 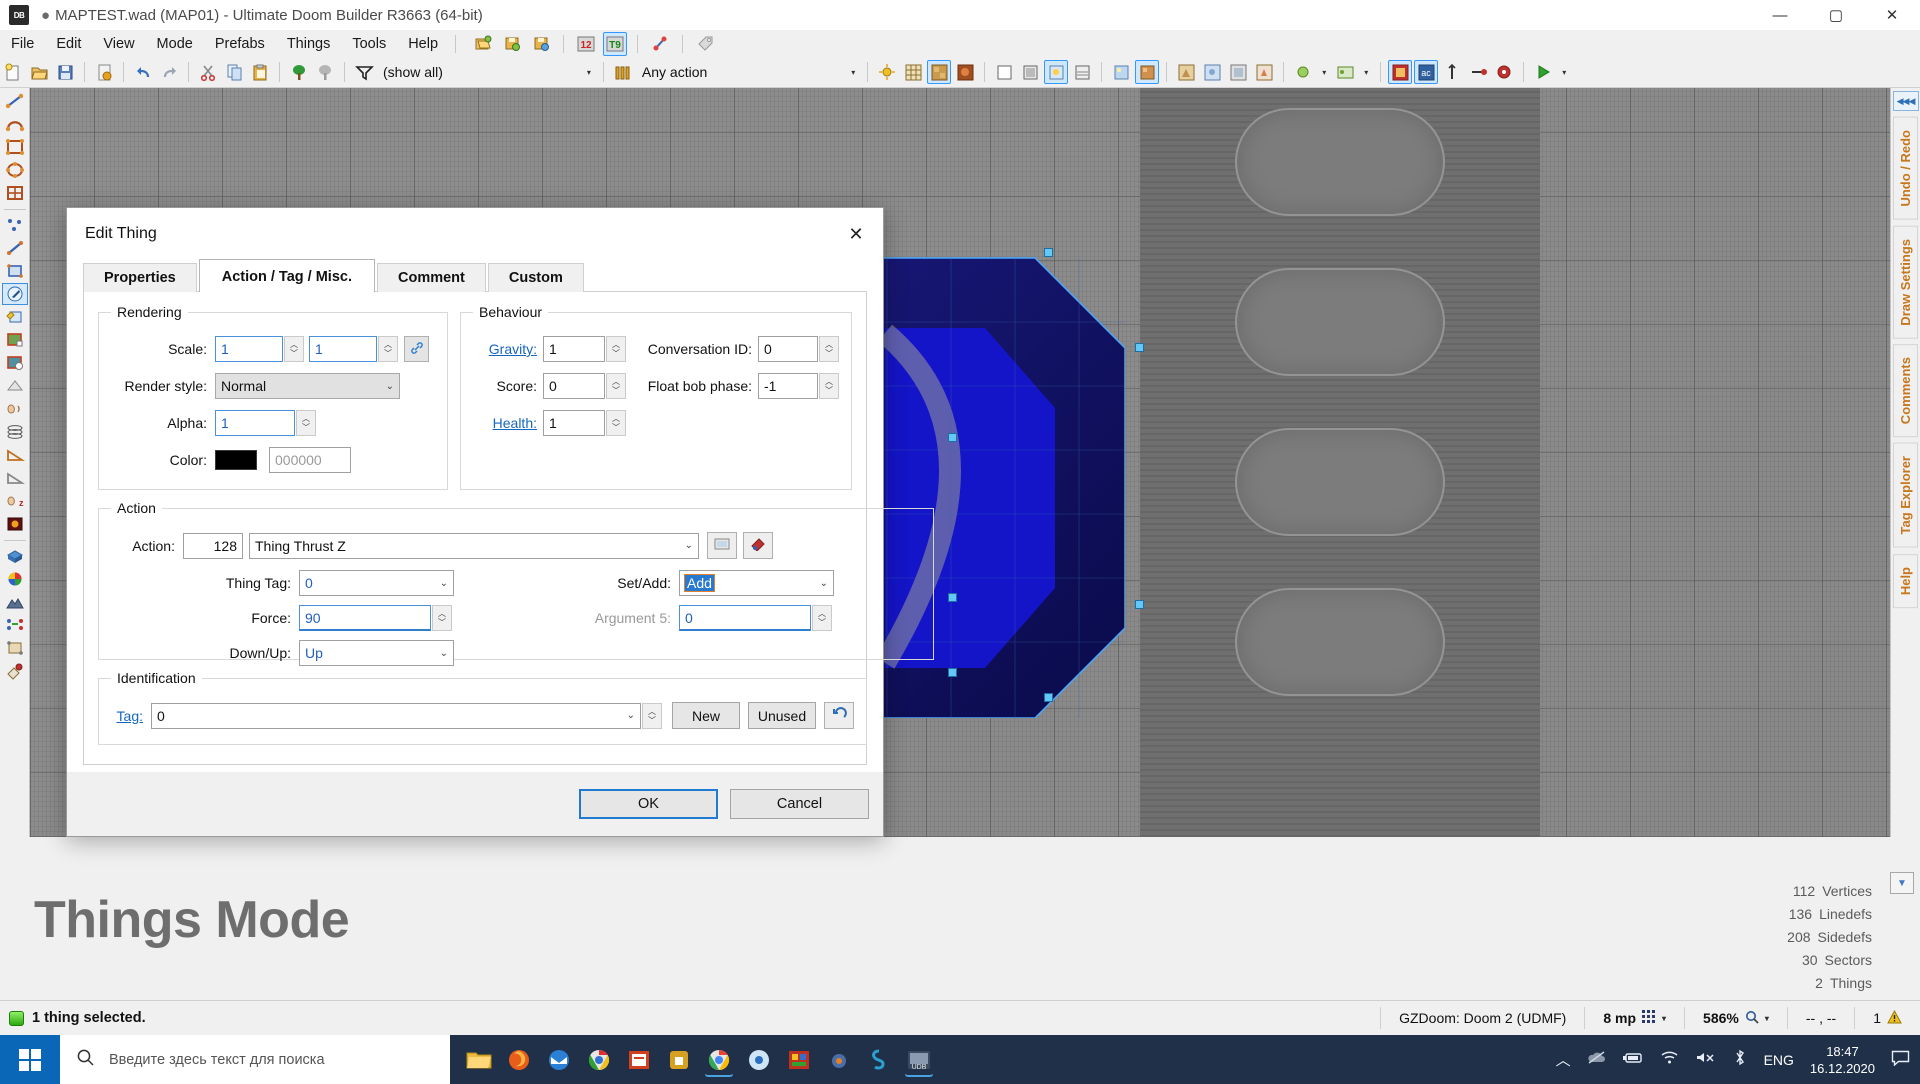 I want to click on slade-icon, so click(x=799, y=1060).